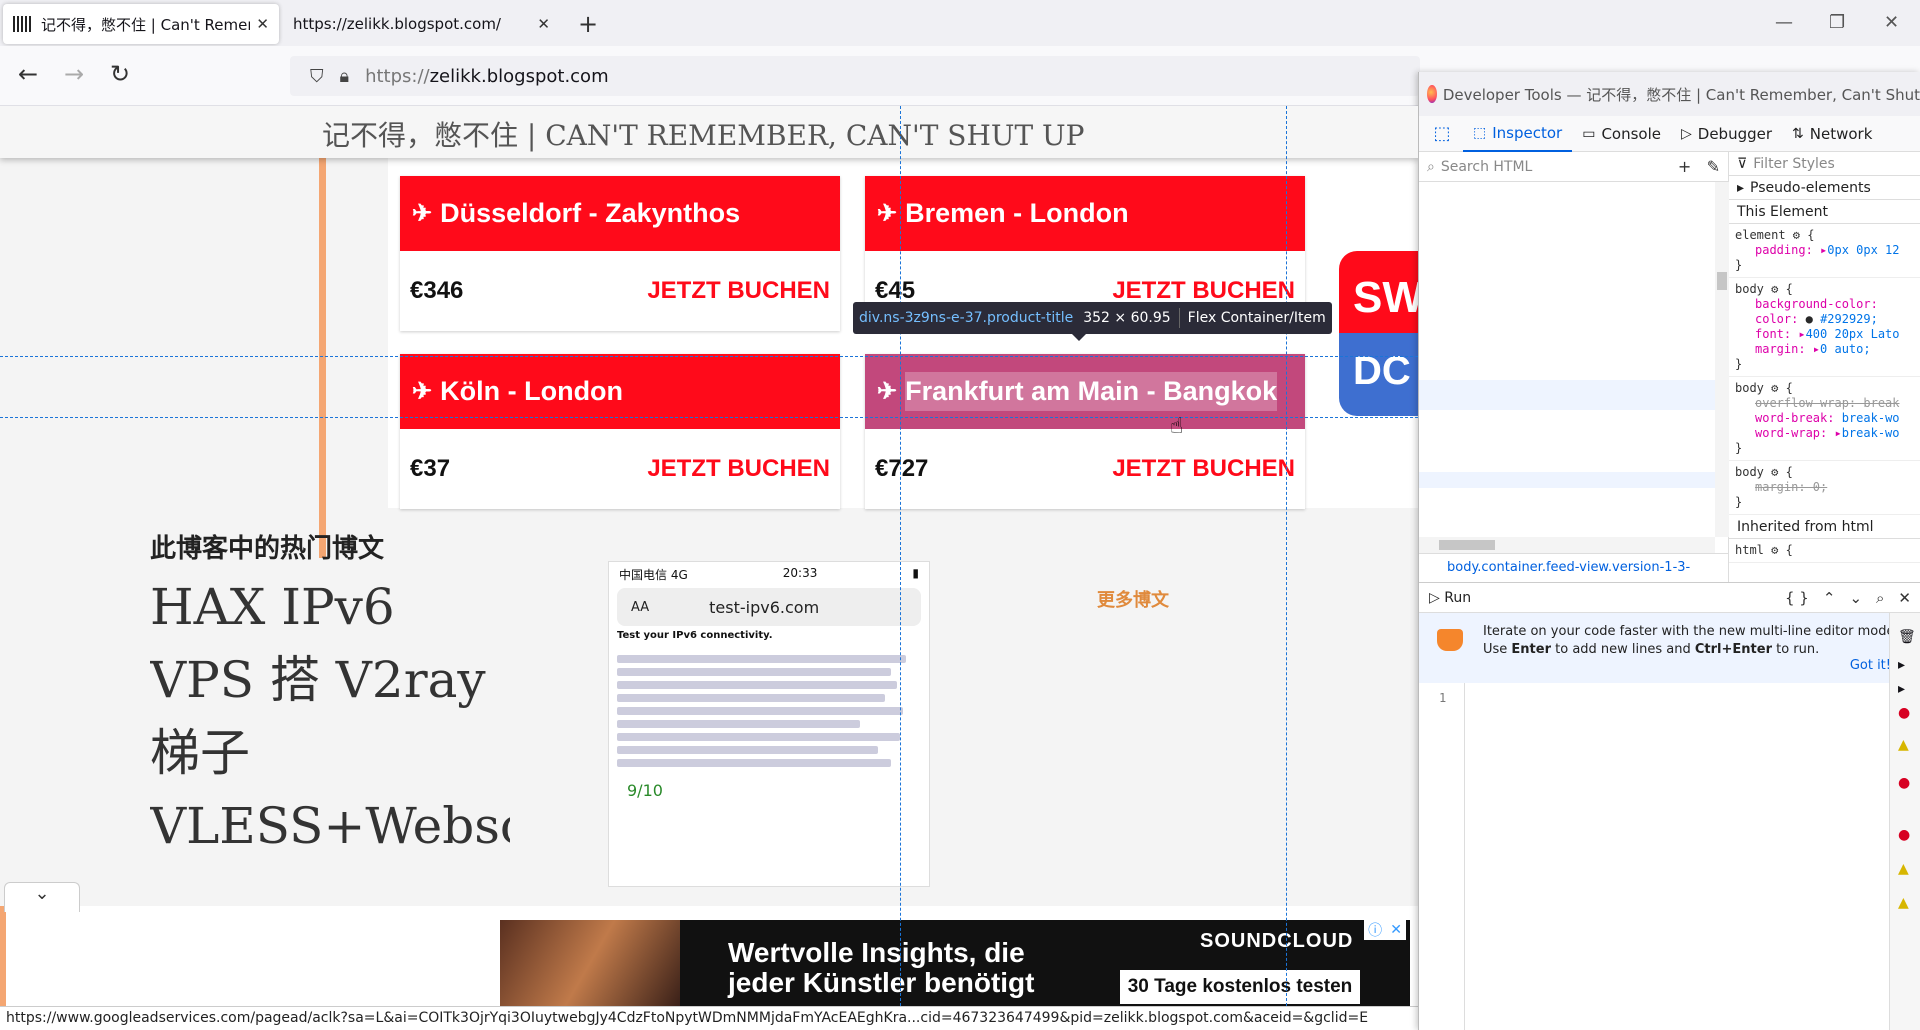 The width and height of the screenshot is (1920, 1030). Describe the element at coordinates (703, 134) in the screenshot. I see `site-title: 记不得，憋不住 | CAN'T REMEMBER, CAN'T SHUT UP` at that location.